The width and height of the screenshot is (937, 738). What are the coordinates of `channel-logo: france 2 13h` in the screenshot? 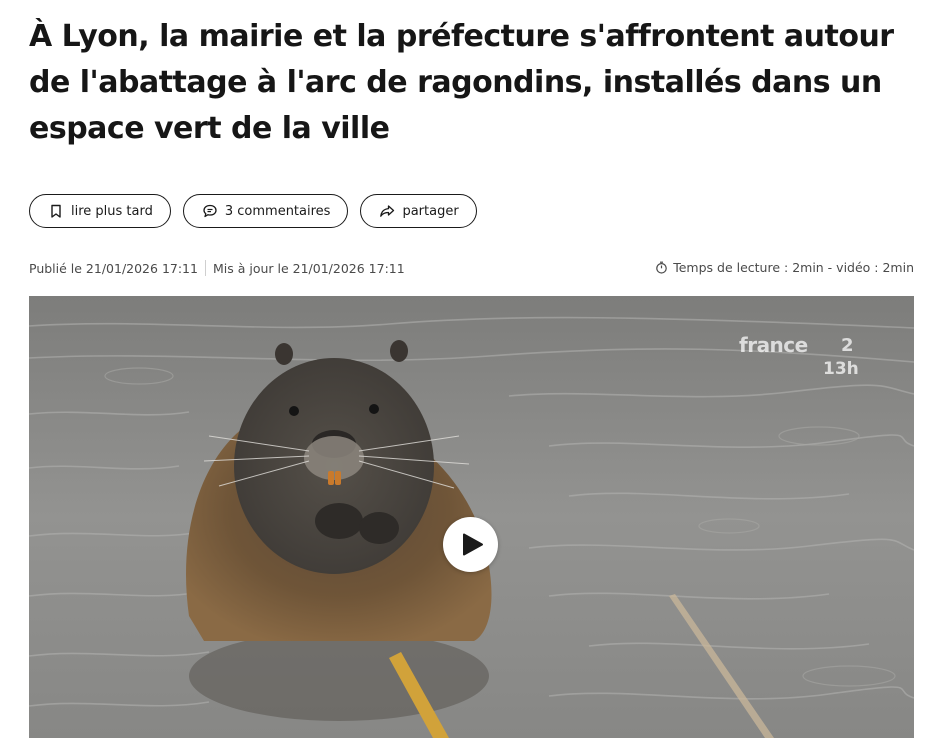 It's located at (804, 359).